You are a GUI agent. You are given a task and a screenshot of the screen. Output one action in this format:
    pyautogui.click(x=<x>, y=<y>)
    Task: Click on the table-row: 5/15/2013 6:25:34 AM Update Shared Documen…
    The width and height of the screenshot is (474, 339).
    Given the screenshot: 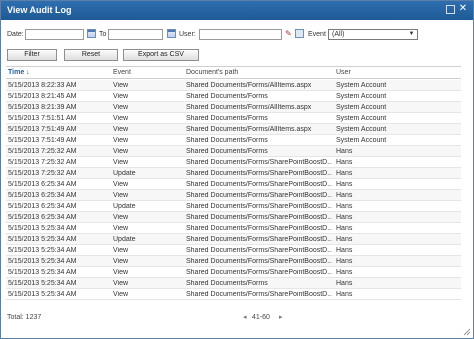 What is the action you would take?
    pyautogui.click(x=233, y=206)
    